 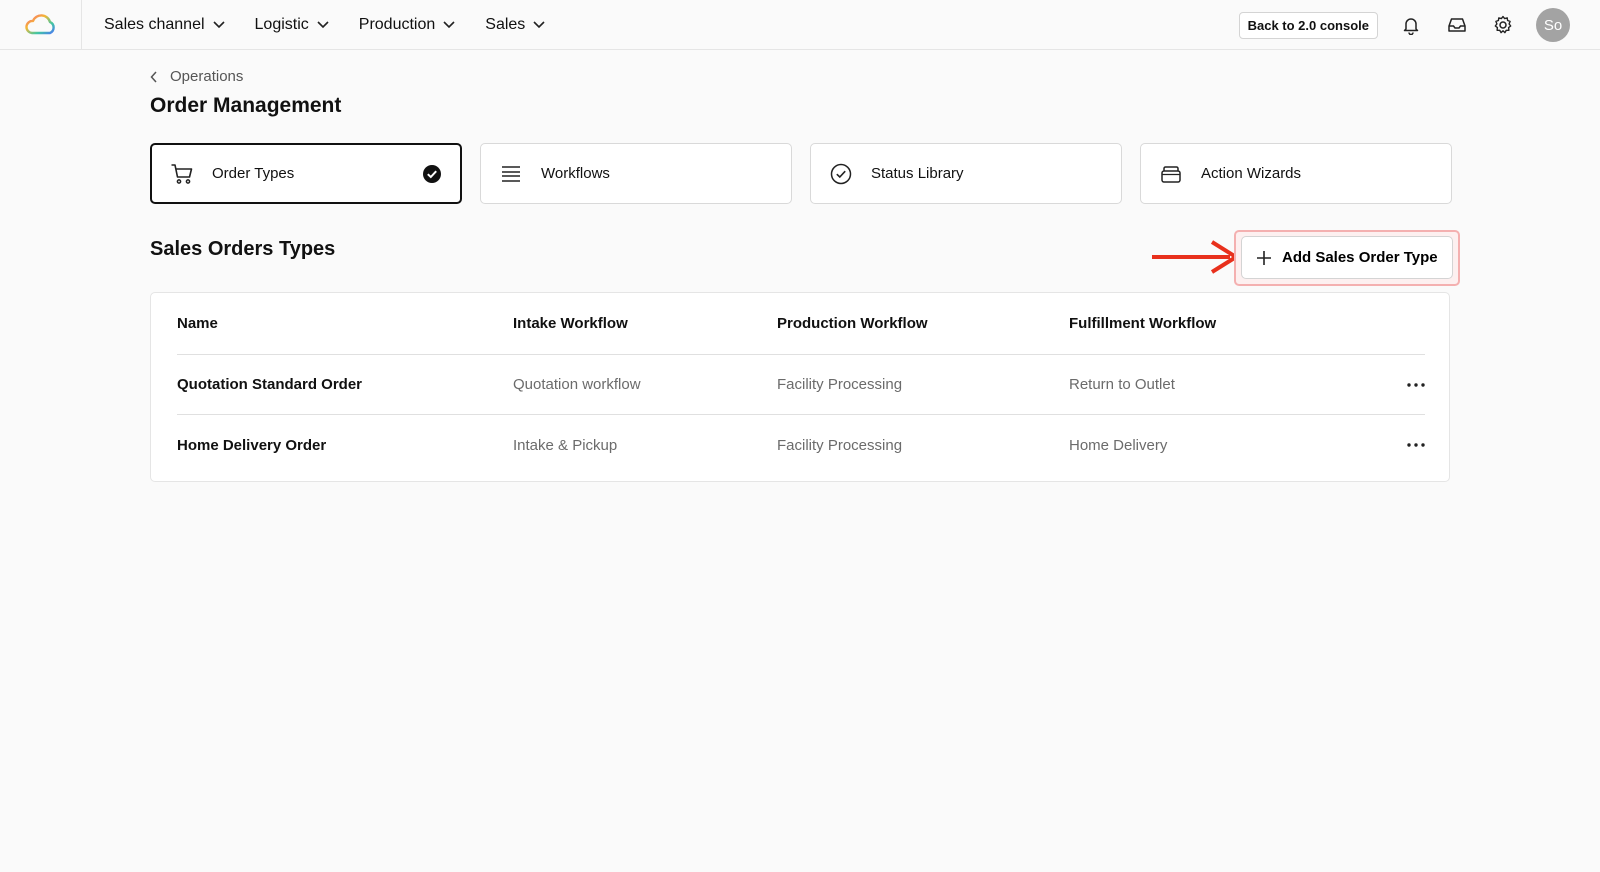 What do you see at coordinates (570, 323) in the screenshot?
I see `column-header: Intake Workflow` at bounding box center [570, 323].